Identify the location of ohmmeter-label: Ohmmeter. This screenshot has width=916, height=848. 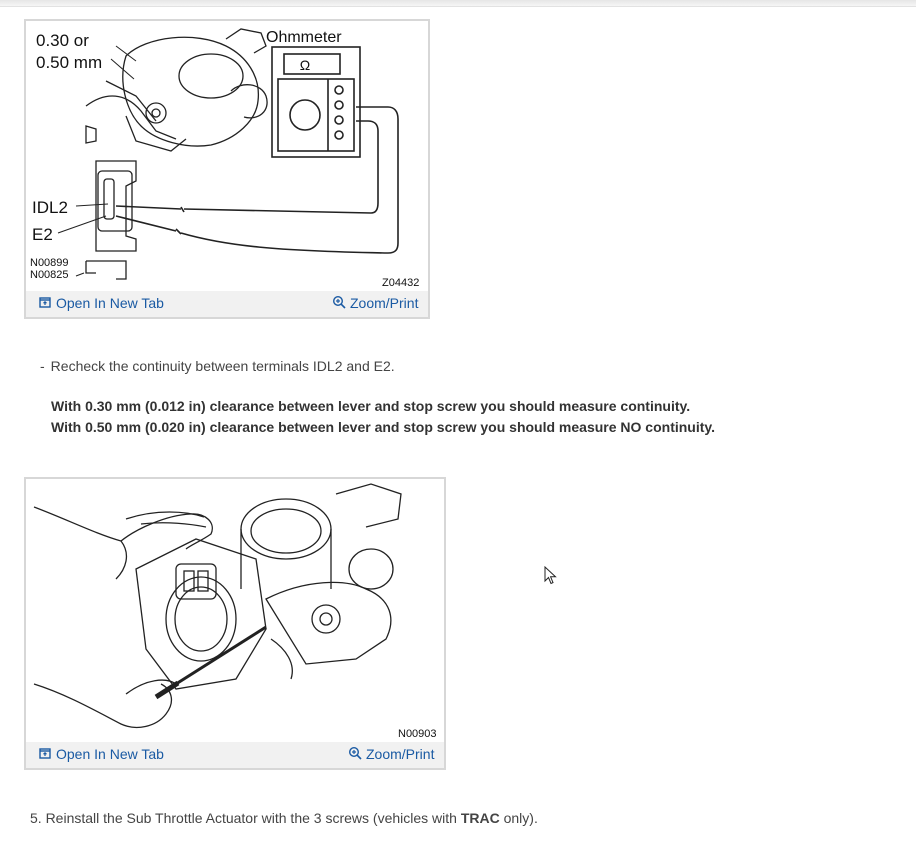
(304, 37).